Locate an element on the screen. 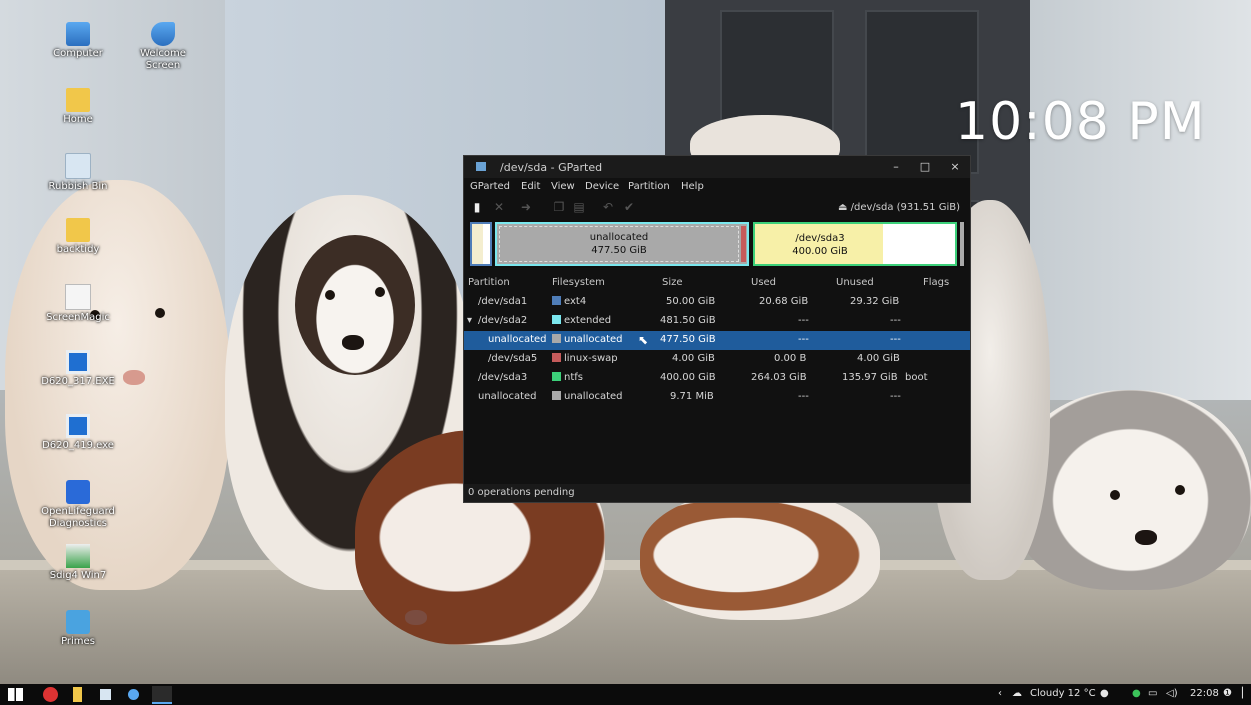 This screenshot has height=705, width=1251. tray-expand-icon: ‹ is located at coordinates (1000, 693).